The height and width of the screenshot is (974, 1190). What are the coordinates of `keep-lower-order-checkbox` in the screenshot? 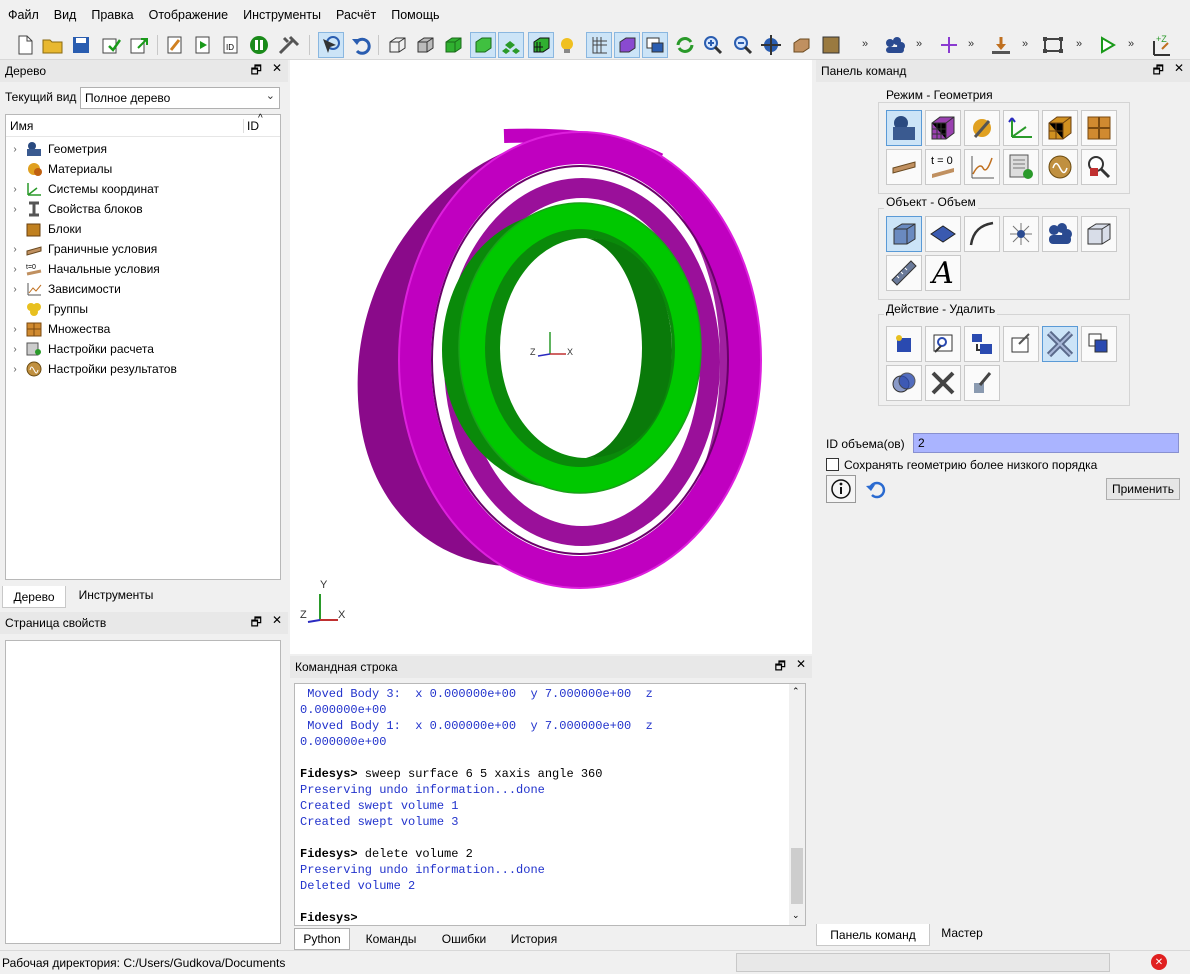 It's located at (832, 464).